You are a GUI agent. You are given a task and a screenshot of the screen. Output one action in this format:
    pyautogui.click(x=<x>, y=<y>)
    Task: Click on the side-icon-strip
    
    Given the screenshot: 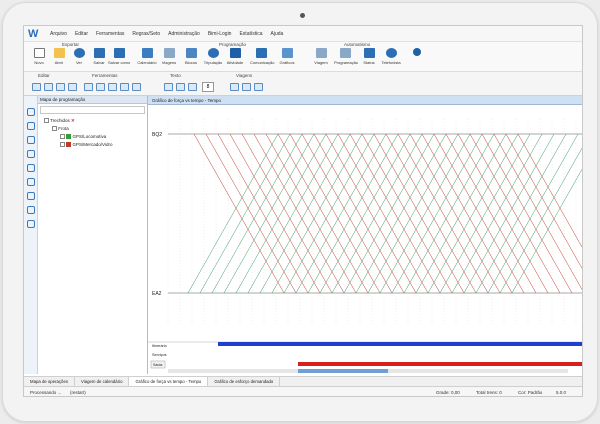 What is the action you would take?
    pyautogui.click(x=31, y=235)
    